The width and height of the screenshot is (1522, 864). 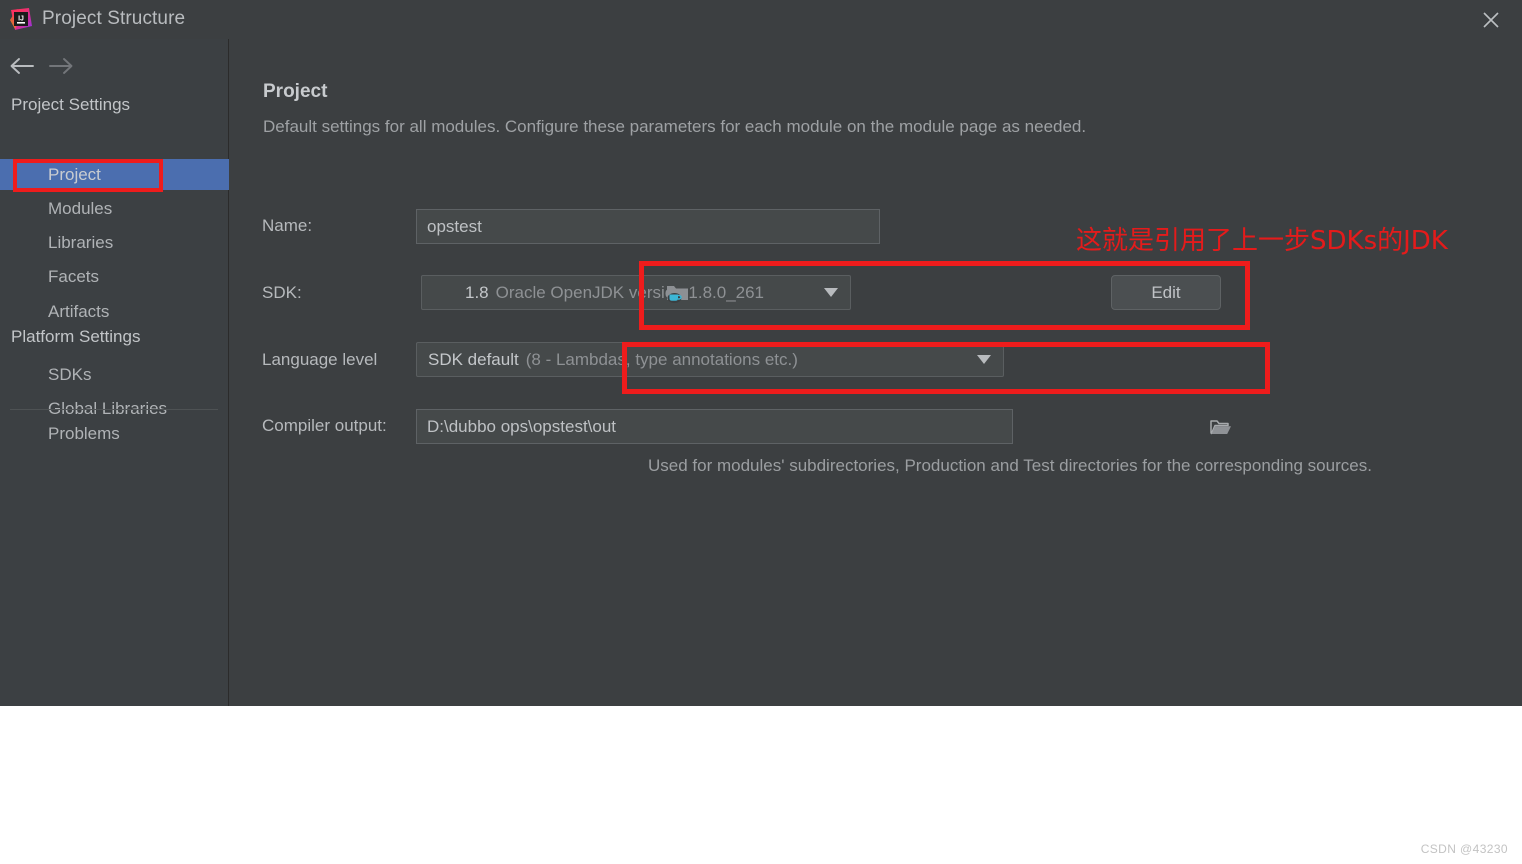 I want to click on intellij-idea-icon: IJ, so click(x=21, y=19).